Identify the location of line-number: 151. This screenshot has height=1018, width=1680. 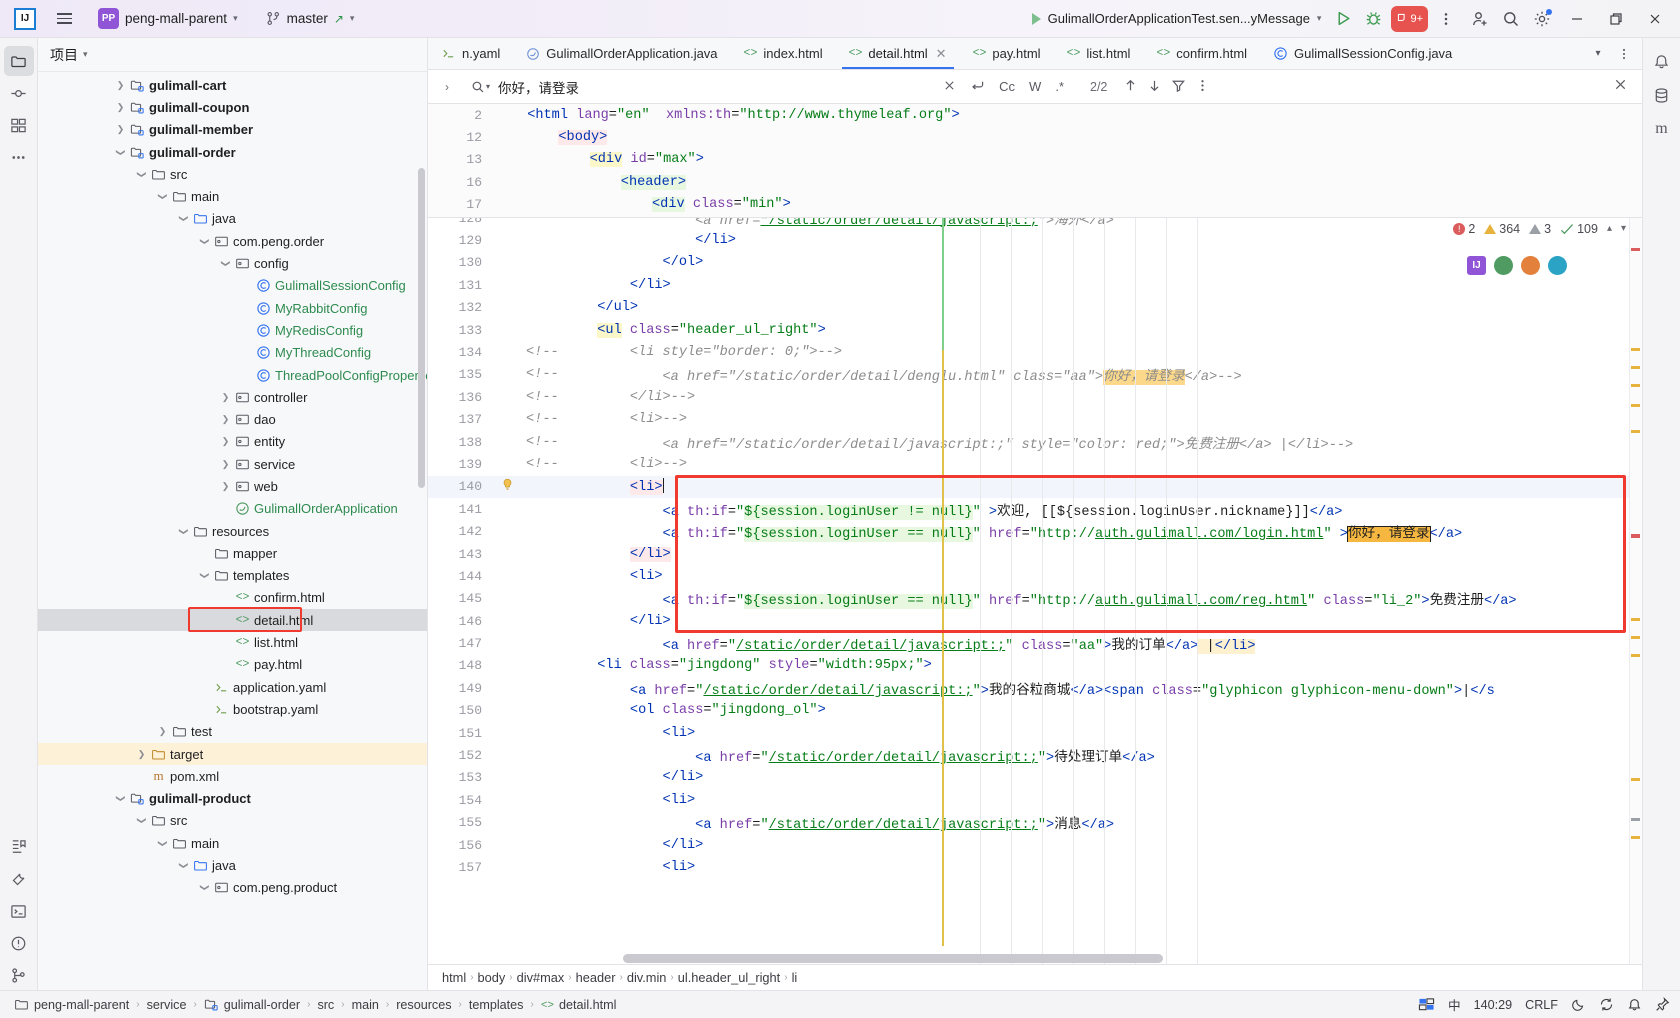
(462, 733).